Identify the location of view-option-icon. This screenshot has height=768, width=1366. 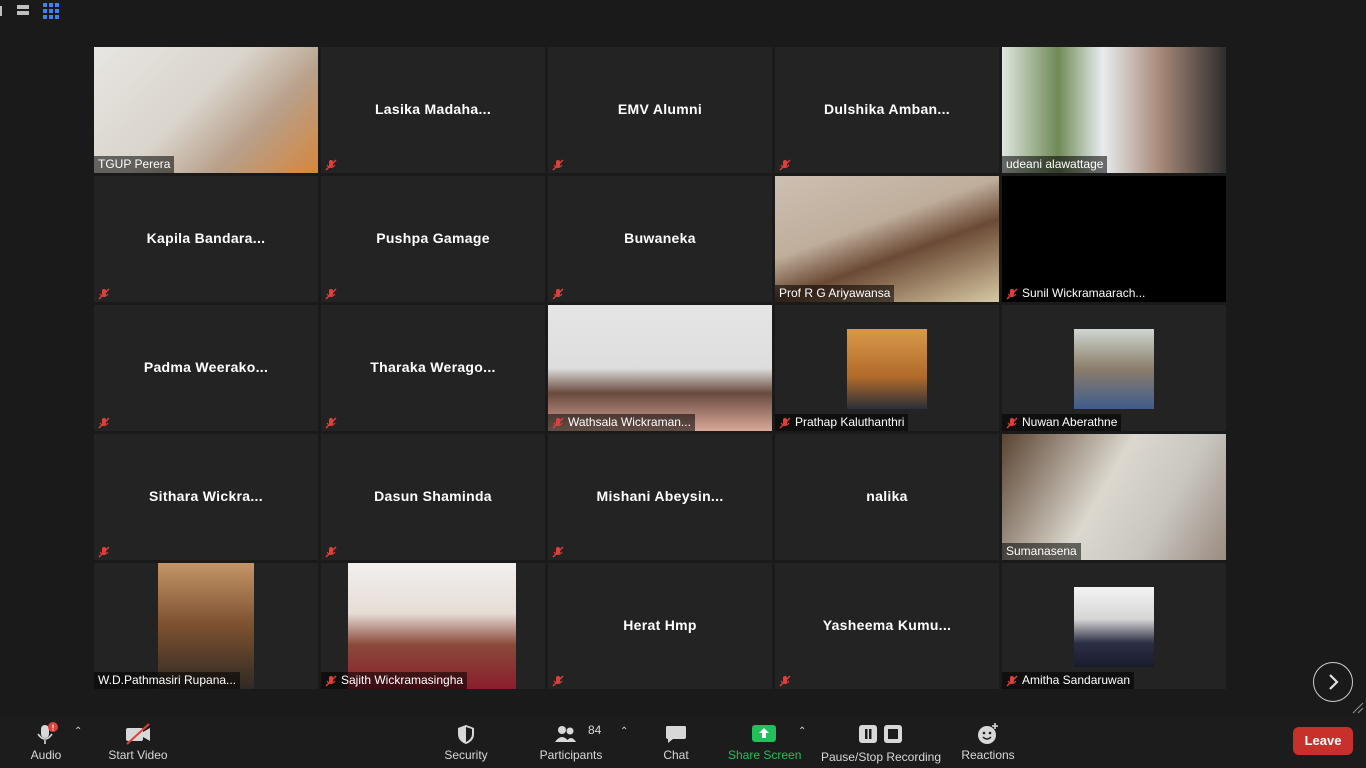
(5, 11).